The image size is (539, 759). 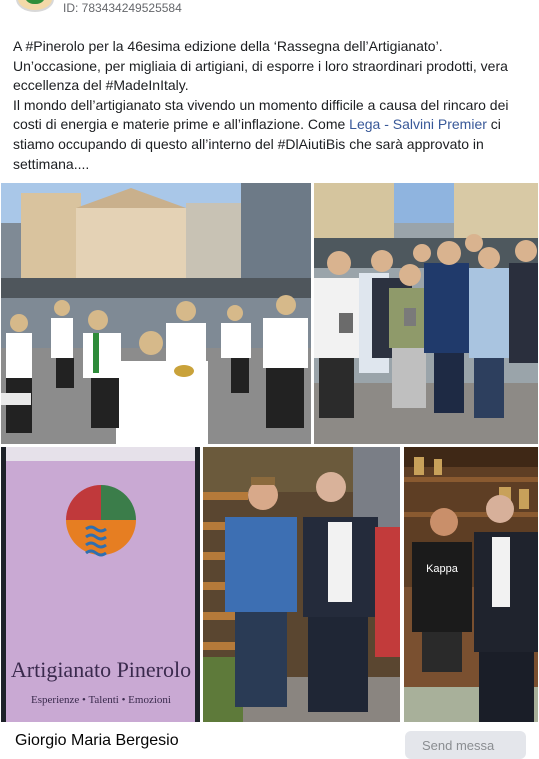 I want to click on photo-group, so click(x=426, y=313).